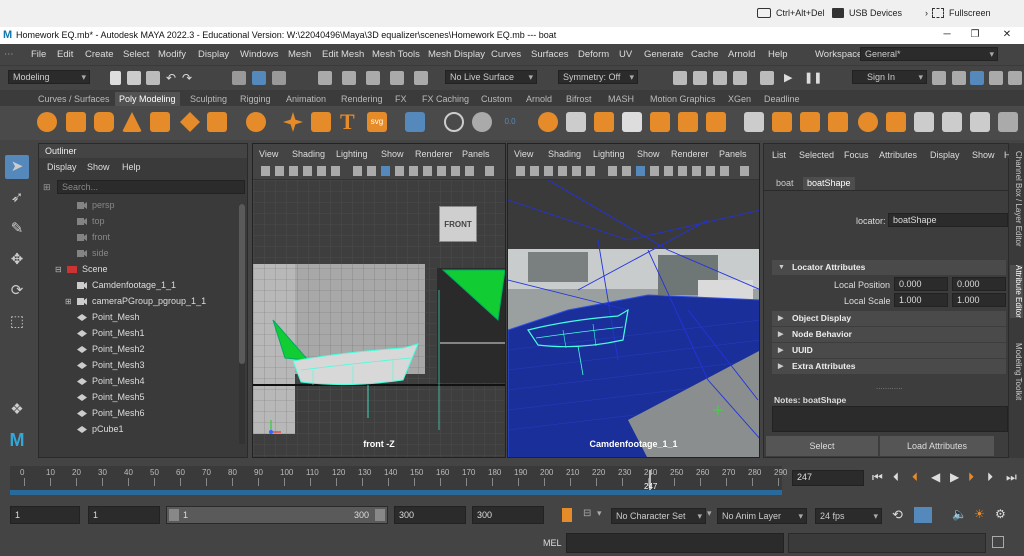 The height and width of the screenshot is (556, 1024). What do you see at coordinates (939, 78) in the screenshot?
I see `workspace-icon` at bounding box center [939, 78].